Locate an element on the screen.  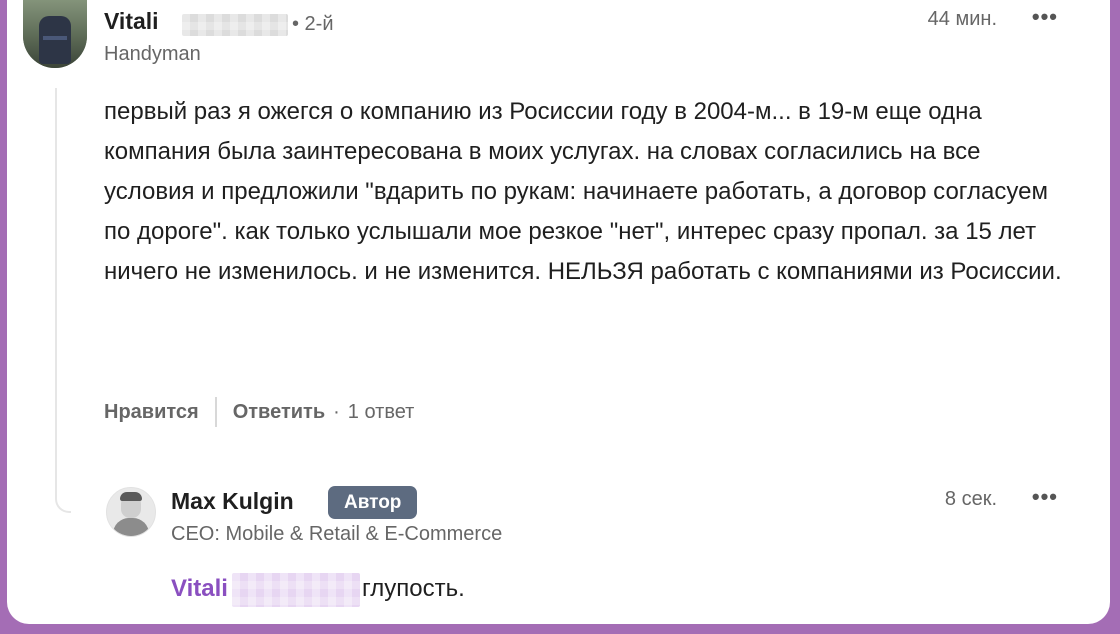
replies-count-link: 1 ответ is located at coordinates (381, 412).